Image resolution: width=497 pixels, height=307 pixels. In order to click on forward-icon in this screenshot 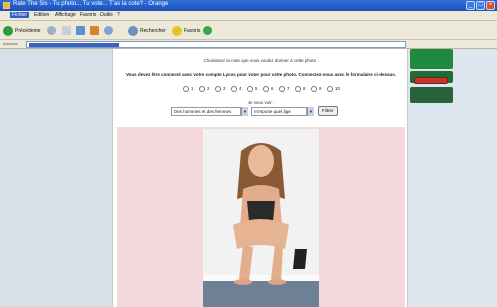, I will do `click(51, 30)`.